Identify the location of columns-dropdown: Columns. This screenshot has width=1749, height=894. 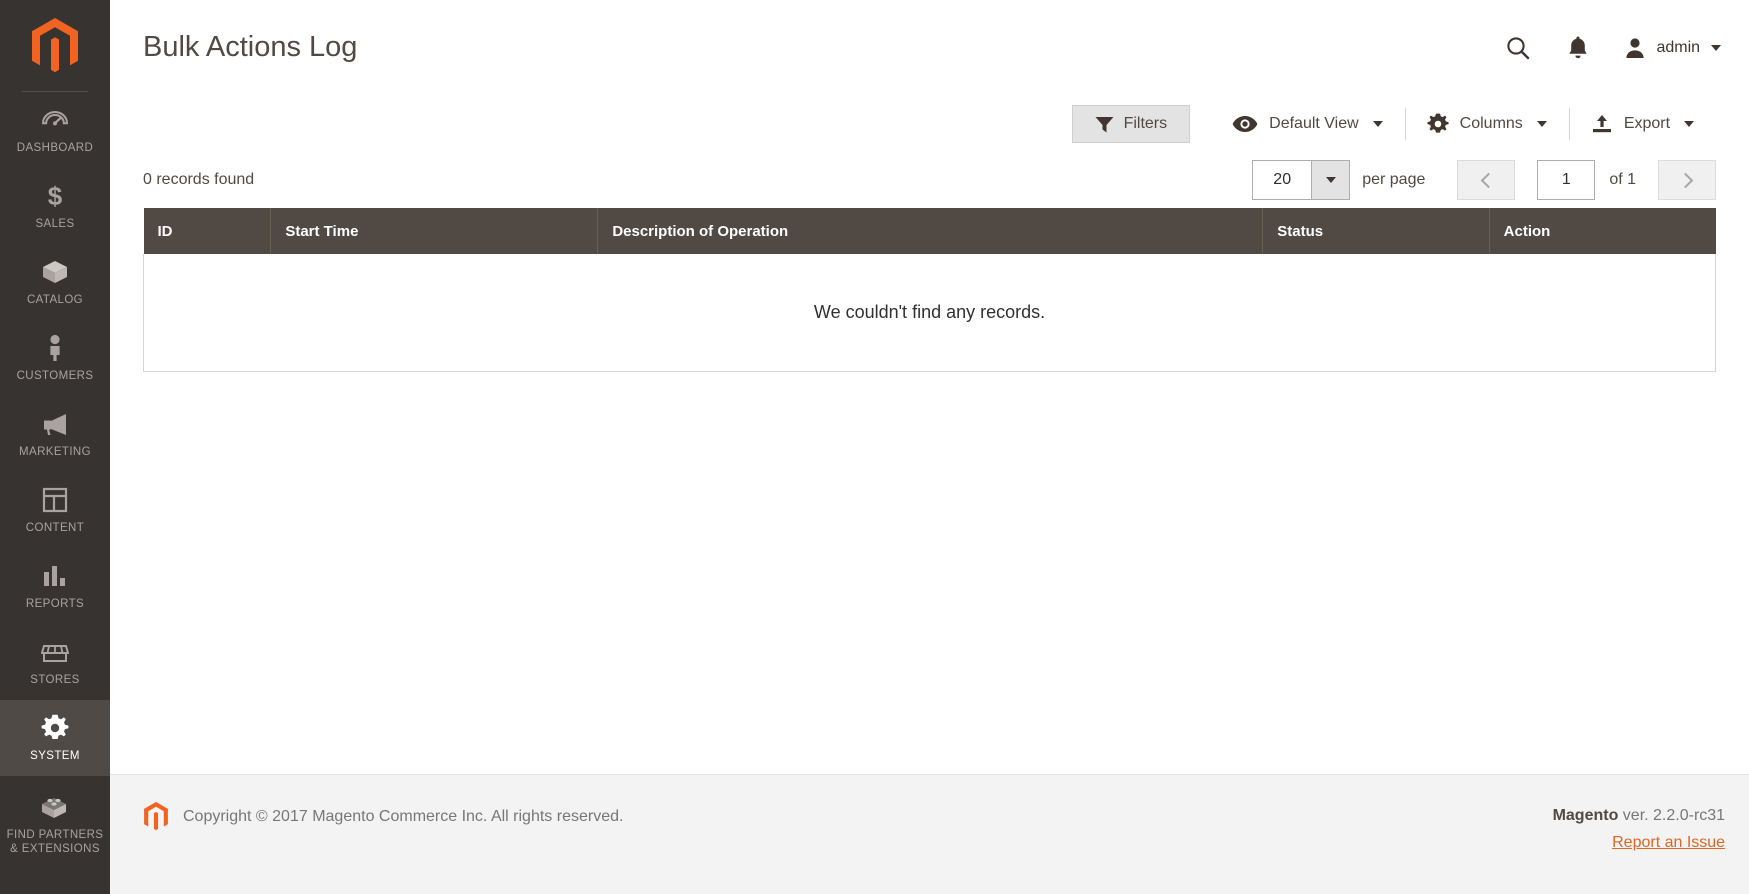
(1486, 124).